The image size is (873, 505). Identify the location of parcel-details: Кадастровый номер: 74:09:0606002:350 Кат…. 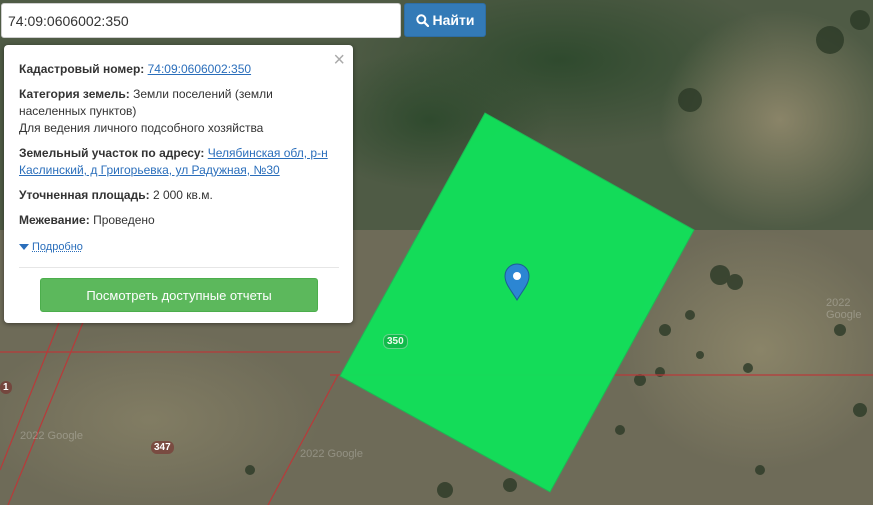
(179, 158).